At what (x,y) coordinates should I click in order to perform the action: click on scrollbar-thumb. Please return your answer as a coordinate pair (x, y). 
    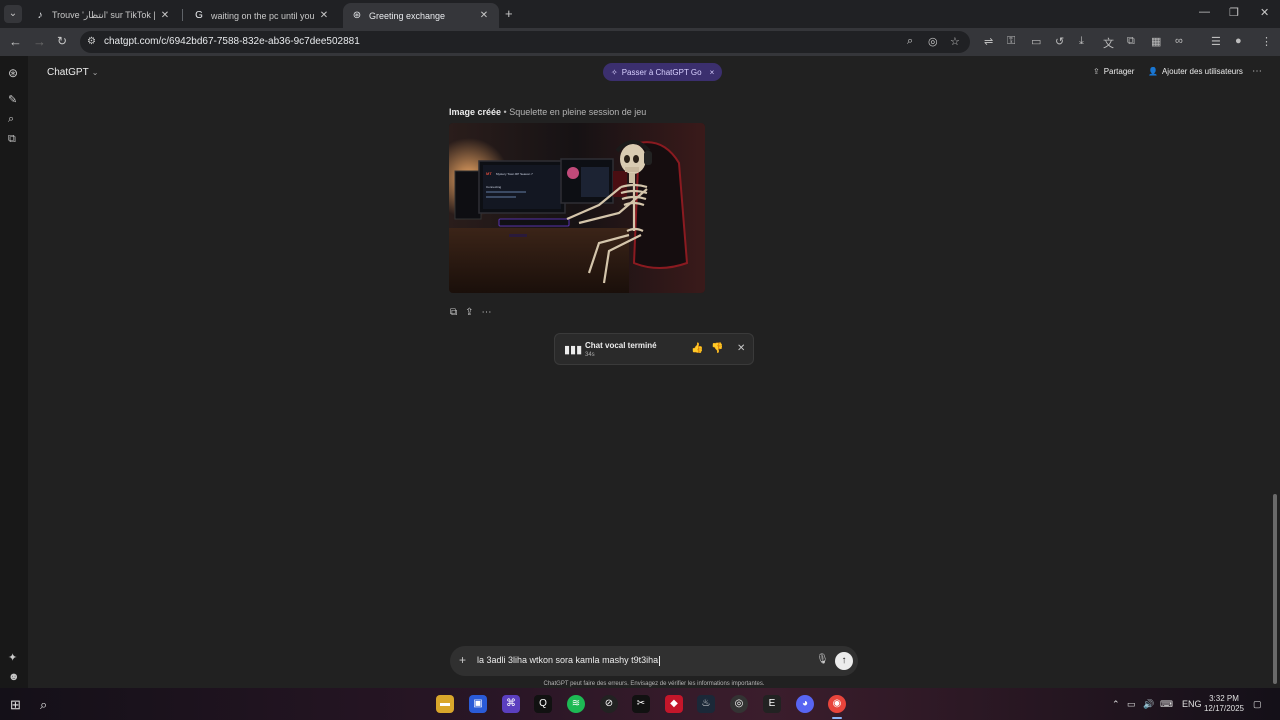
    Looking at the image, I should click on (1275, 589).